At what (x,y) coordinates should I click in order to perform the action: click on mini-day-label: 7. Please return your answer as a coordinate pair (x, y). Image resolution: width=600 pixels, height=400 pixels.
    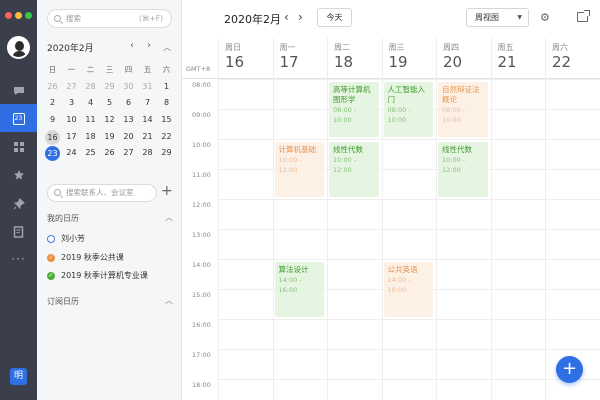
    Looking at the image, I should click on (147, 103).